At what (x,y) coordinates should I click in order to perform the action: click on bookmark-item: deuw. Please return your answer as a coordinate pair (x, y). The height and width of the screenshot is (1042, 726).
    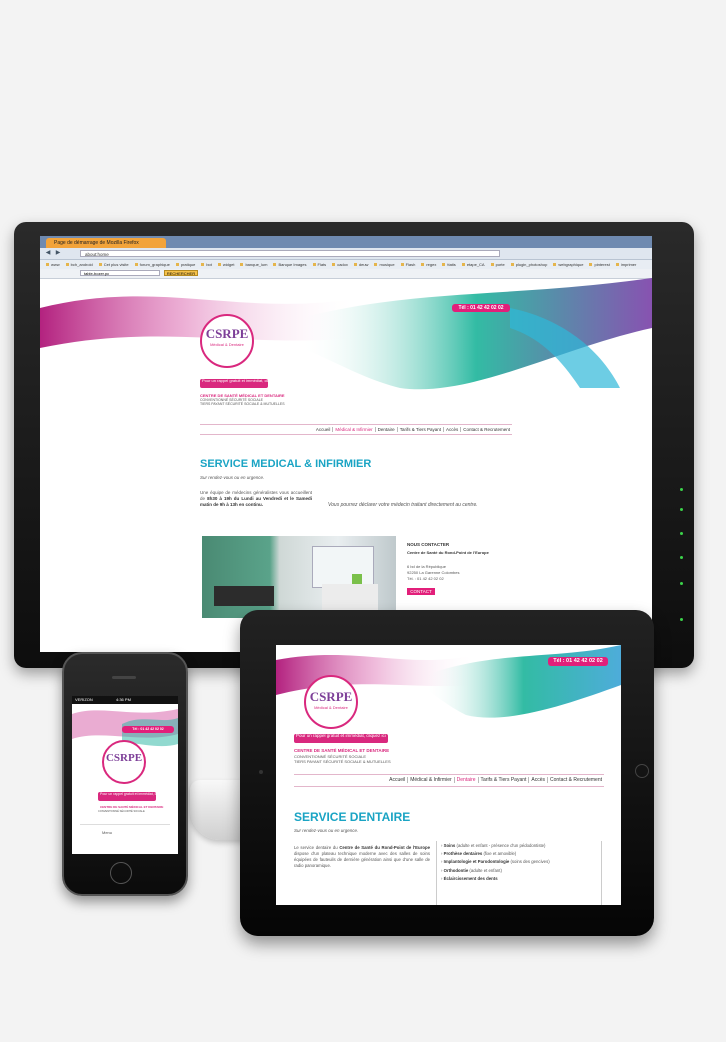
    Looking at the image, I should click on (360, 264).